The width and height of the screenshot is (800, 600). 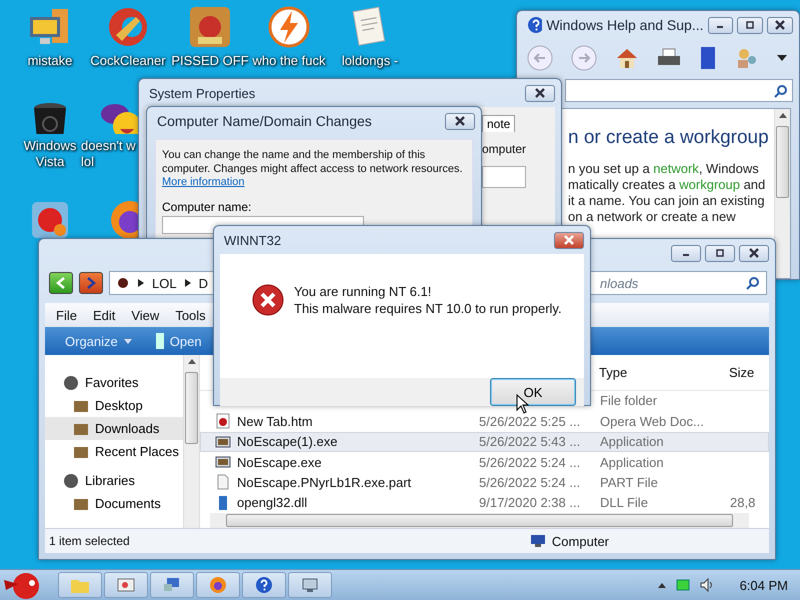 What do you see at coordinates (114, 451) in the screenshot?
I see `navigation-item: Recent Places` at bounding box center [114, 451].